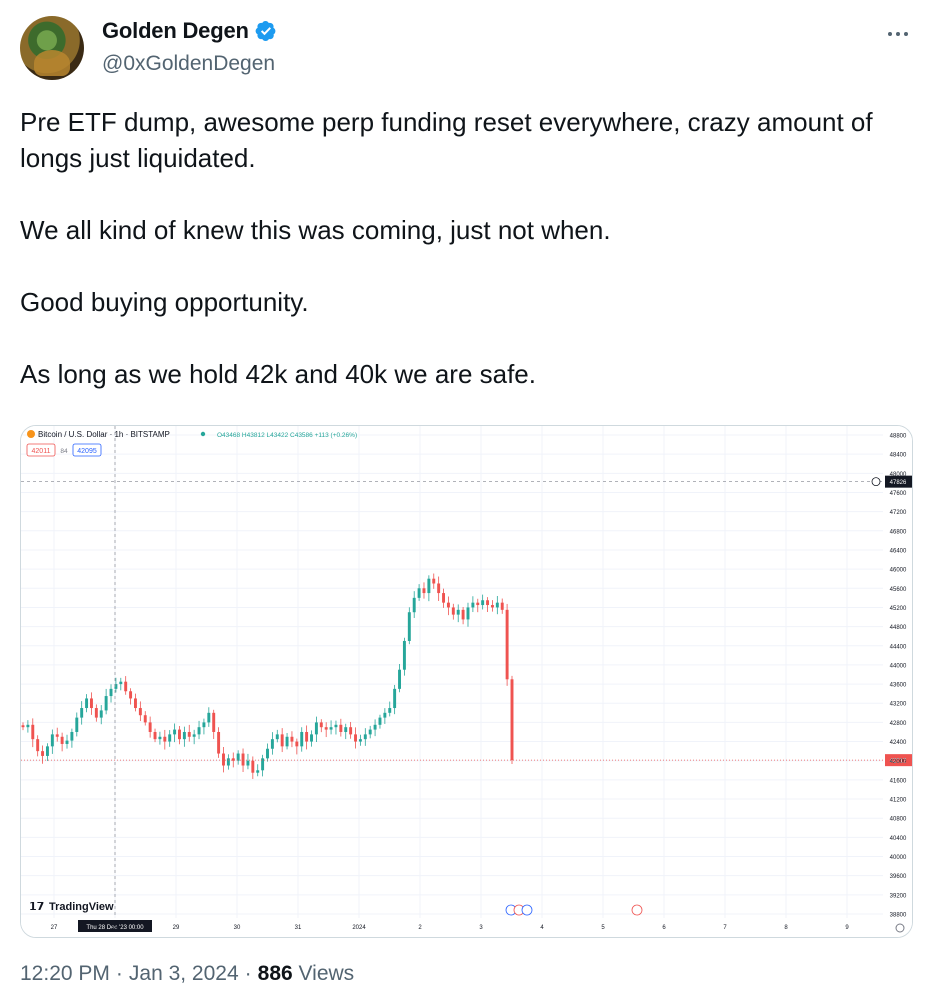 This screenshot has height=1004, width=936. Describe the element at coordinates (81, 907) in the screenshot. I see `tradingview-brand: TradingView` at that location.